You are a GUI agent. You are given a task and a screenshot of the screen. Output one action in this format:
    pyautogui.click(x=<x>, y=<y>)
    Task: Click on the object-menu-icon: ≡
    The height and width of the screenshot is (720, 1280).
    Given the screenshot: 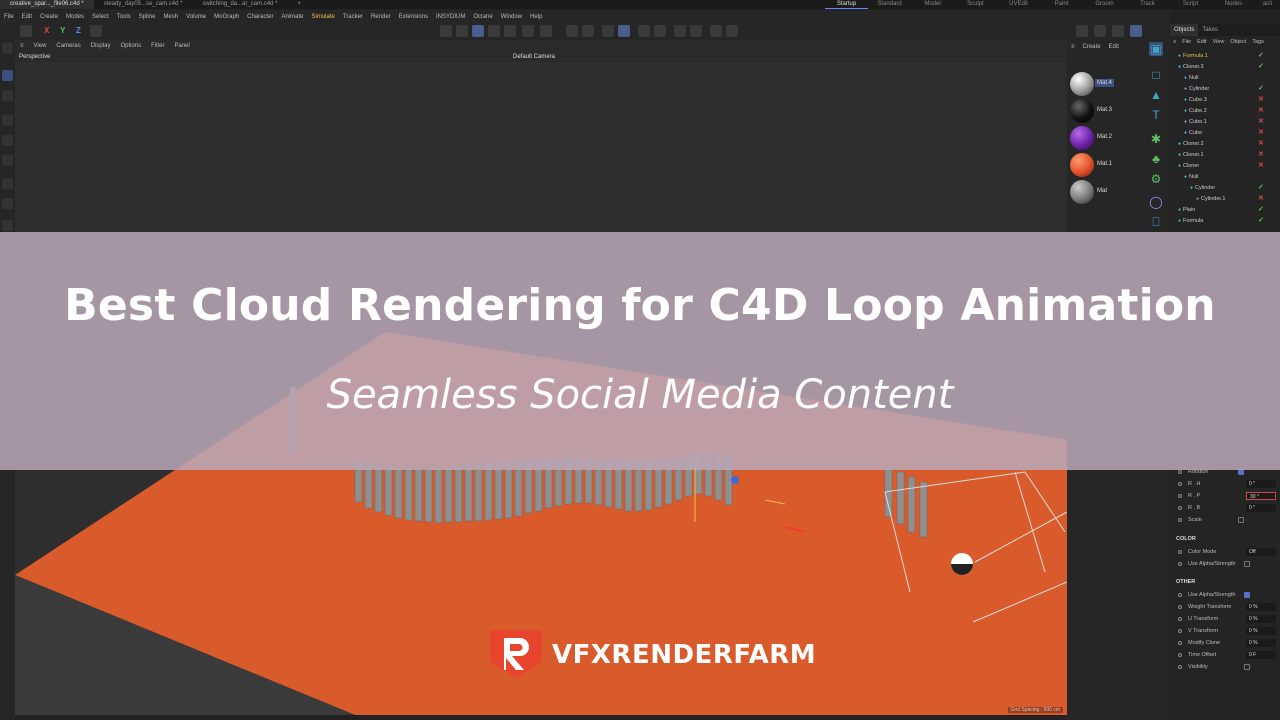 What is the action you would take?
    pyautogui.click(x=1174, y=42)
    